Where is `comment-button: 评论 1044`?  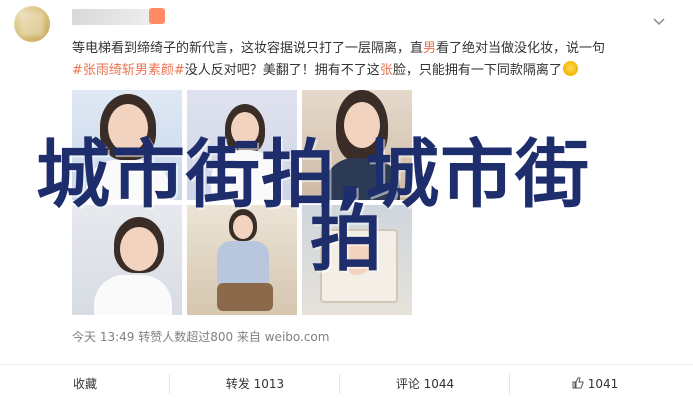 comment-button: 评论 1044 is located at coordinates (425, 384).